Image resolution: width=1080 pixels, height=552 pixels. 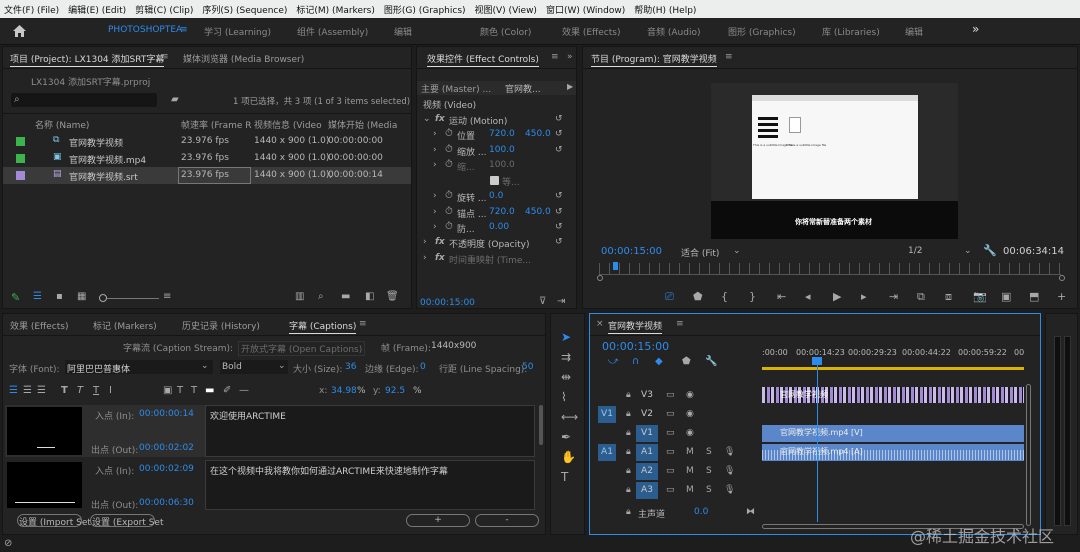 I want to click on out-time: 00:00:06:30, so click(x=166, y=503).